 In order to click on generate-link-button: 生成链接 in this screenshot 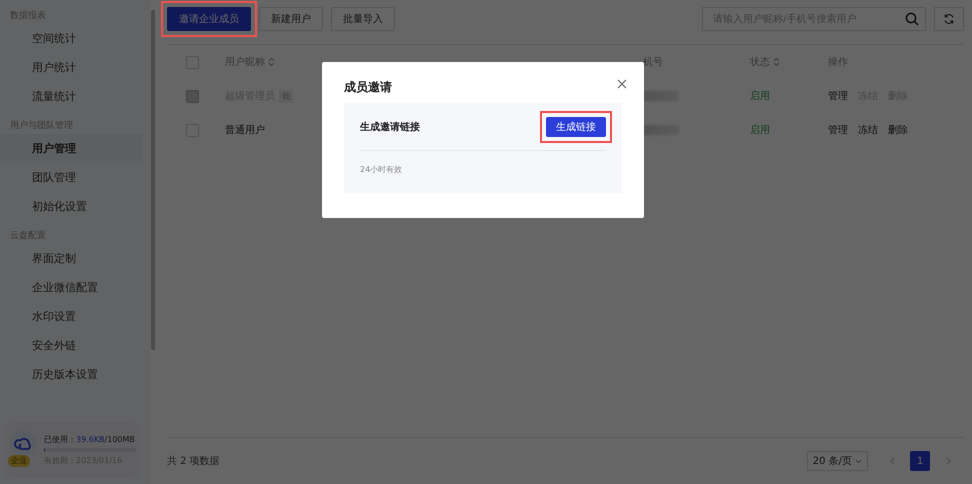, I will do `click(576, 126)`.